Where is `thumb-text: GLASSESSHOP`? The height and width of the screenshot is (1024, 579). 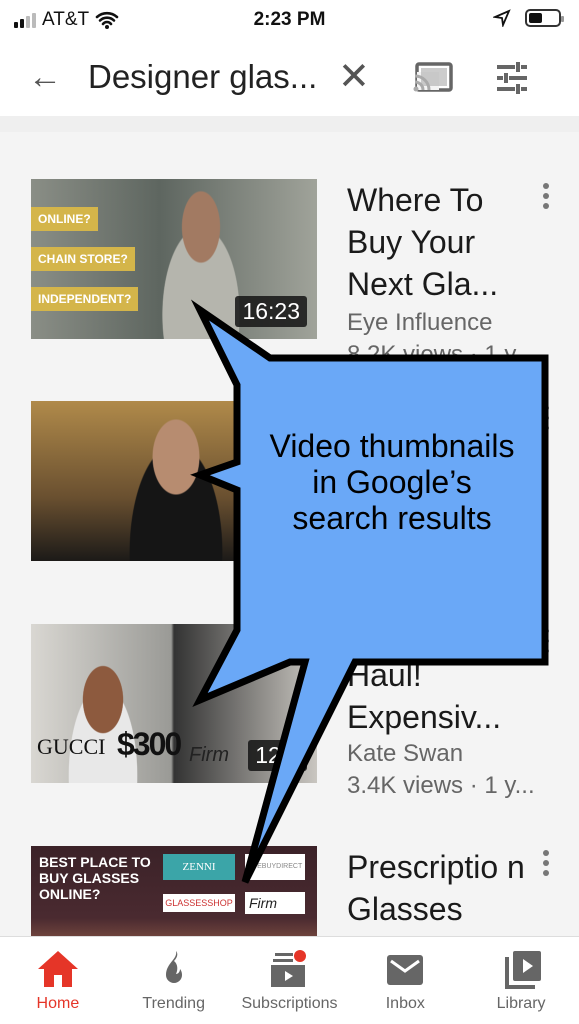
thumb-text: GLASSESSHOP is located at coordinates (199, 903).